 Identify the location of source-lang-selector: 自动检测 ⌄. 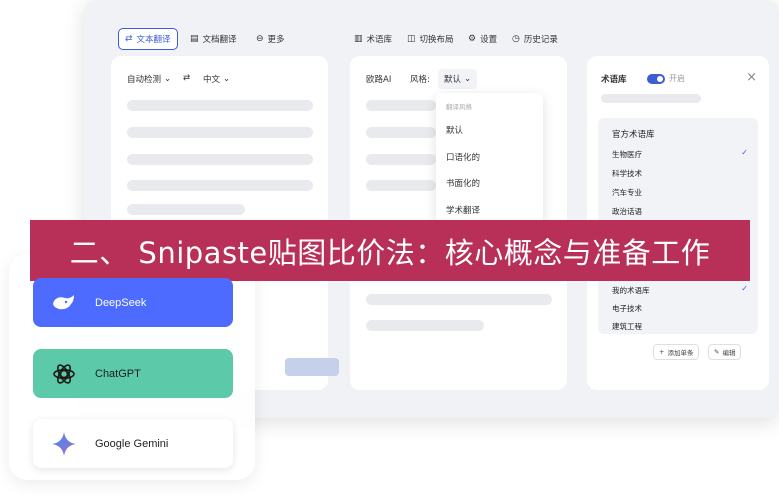
(149, 79).